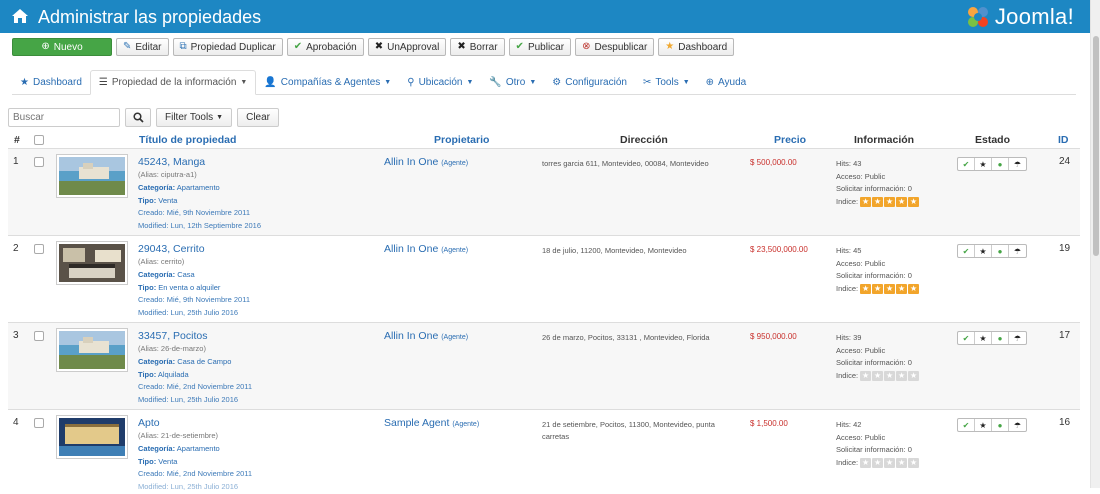 The height and width of the screenshot is (494, 1100). Describe the element at coordinates (233, 47) in the screenshot. I see `duplicate-button-label: Propiedad Duplicar` at that location.